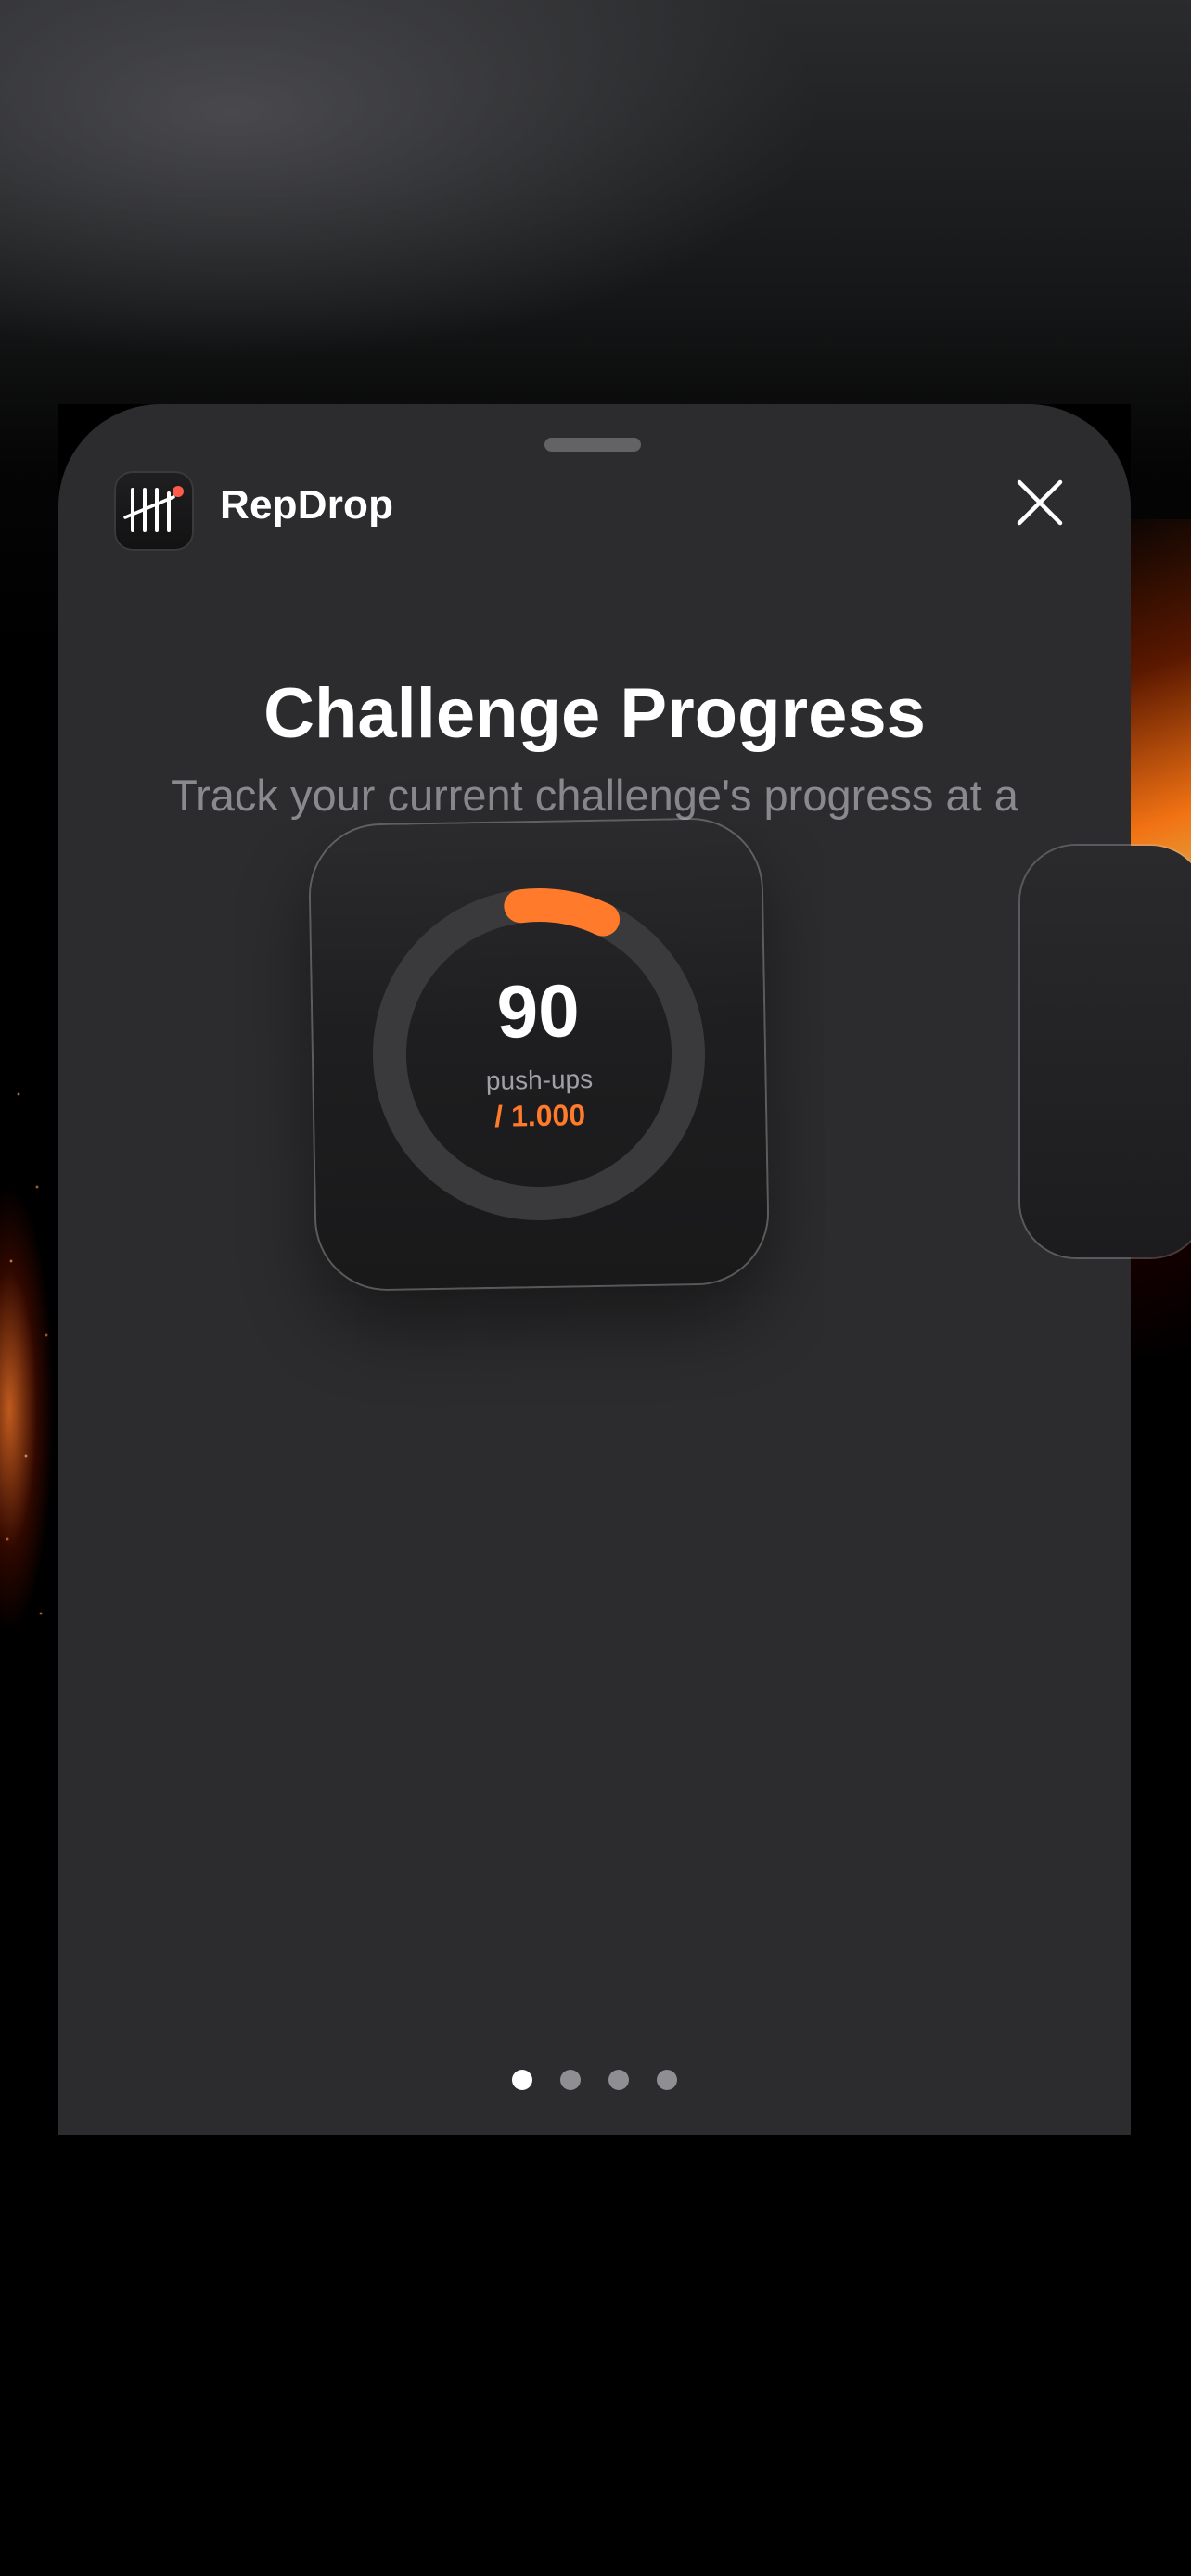 The height and width of the screenshot is (2576, 1191). What do you see at coordinates (539, 1055) in the screenshot?
I see `challenge-progress-widget: 90 push-ups / 1.000` at bounding box center [539, 1055].